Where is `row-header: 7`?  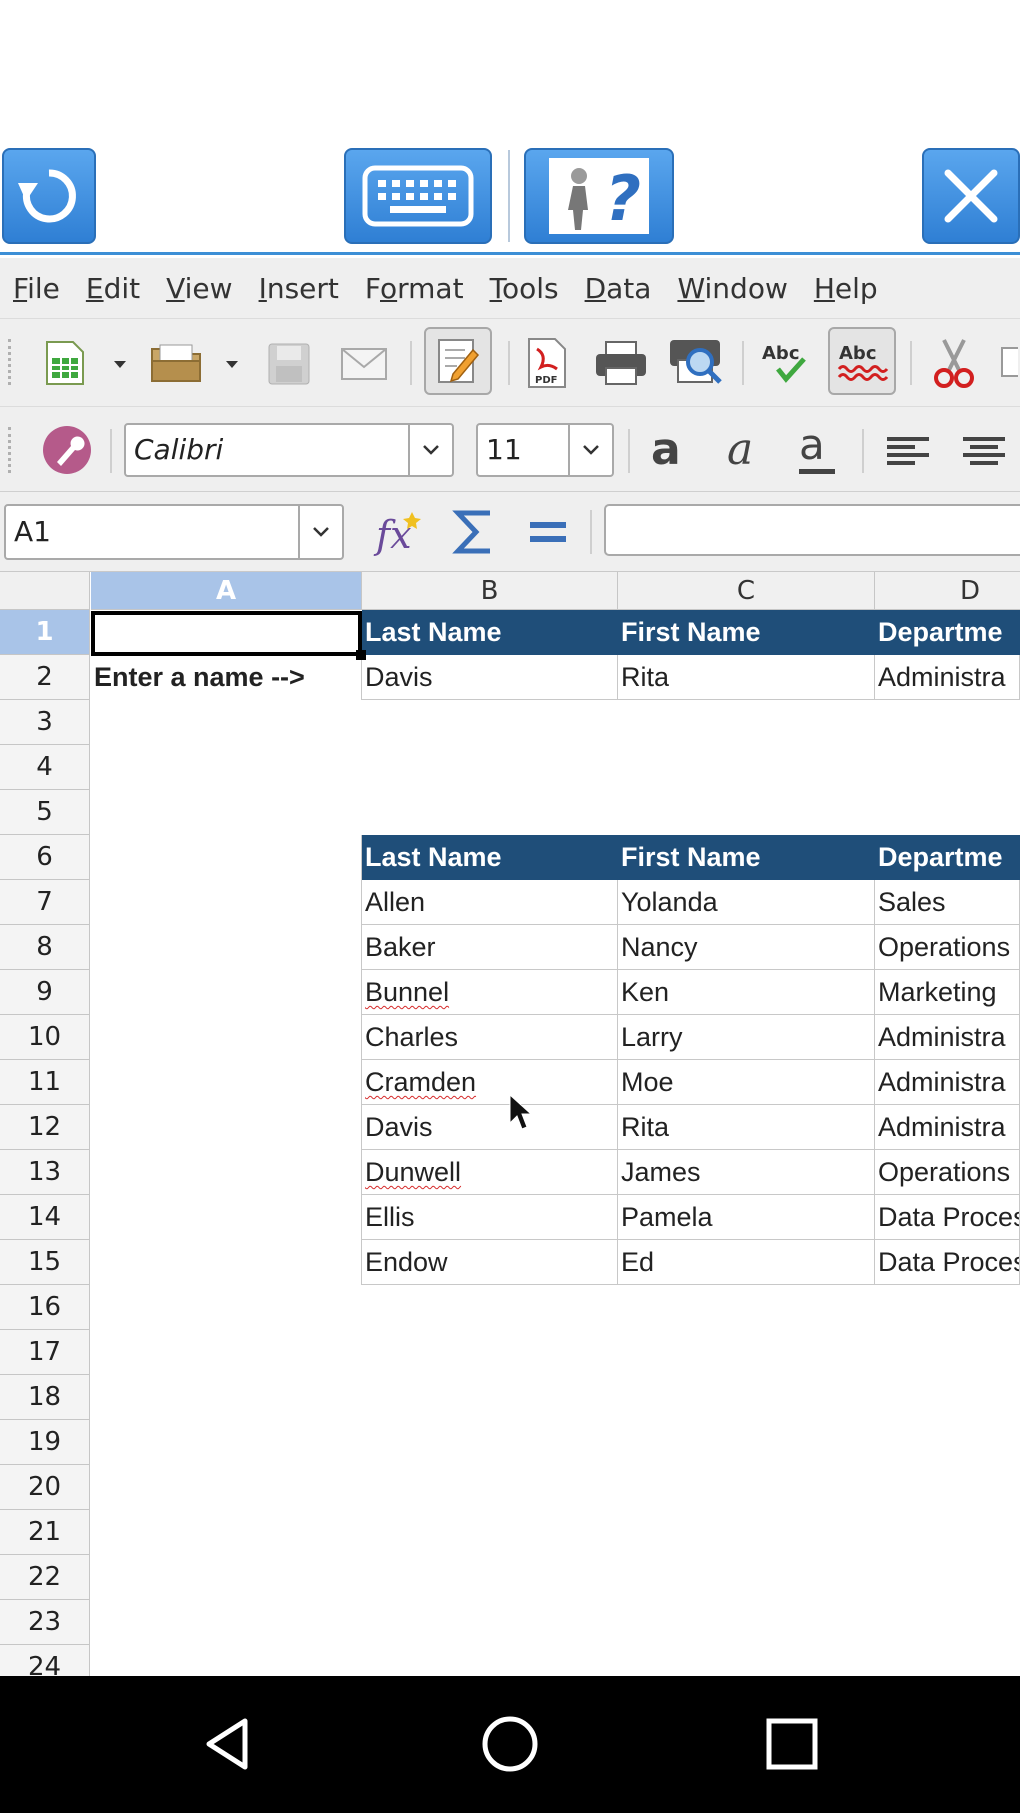
row-header: 7 is located at coordinates (45, 902).